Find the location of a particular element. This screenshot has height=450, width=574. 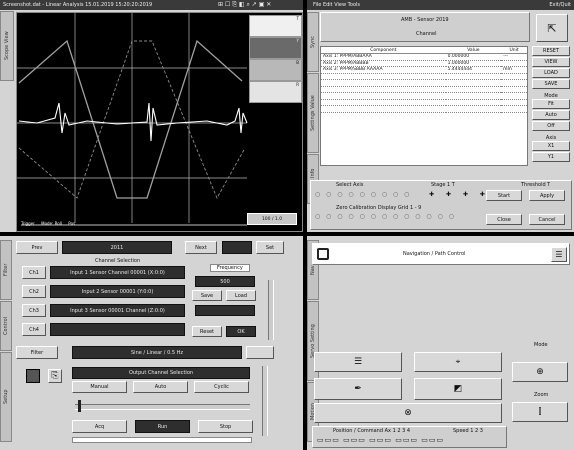

control-side-tab-filter: Filter is located at coordinates (6, 270).